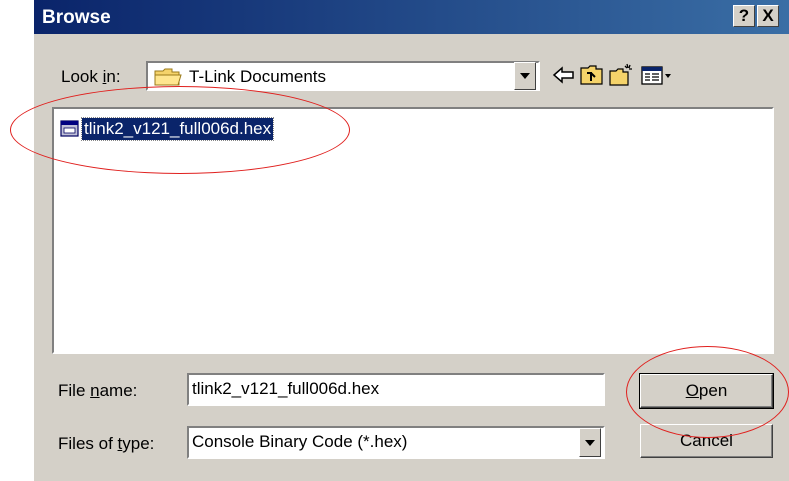 The width and height of the screenshot is (789, 481). I want to click on file-name-label: File name:, so click(98, 390).